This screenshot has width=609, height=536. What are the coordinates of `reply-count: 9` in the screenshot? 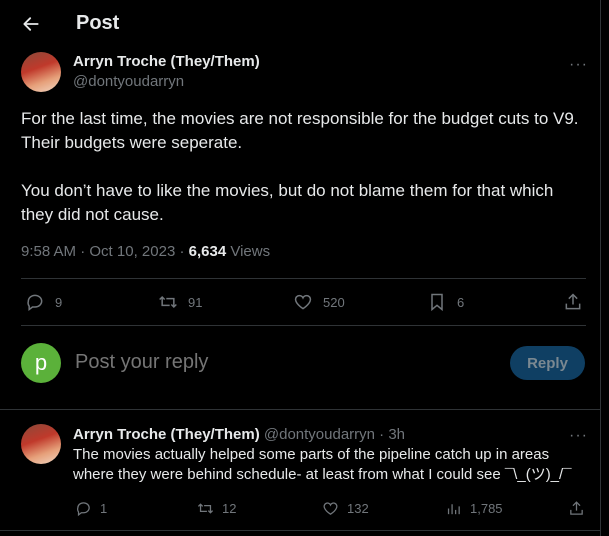 It's located at (59, 302).